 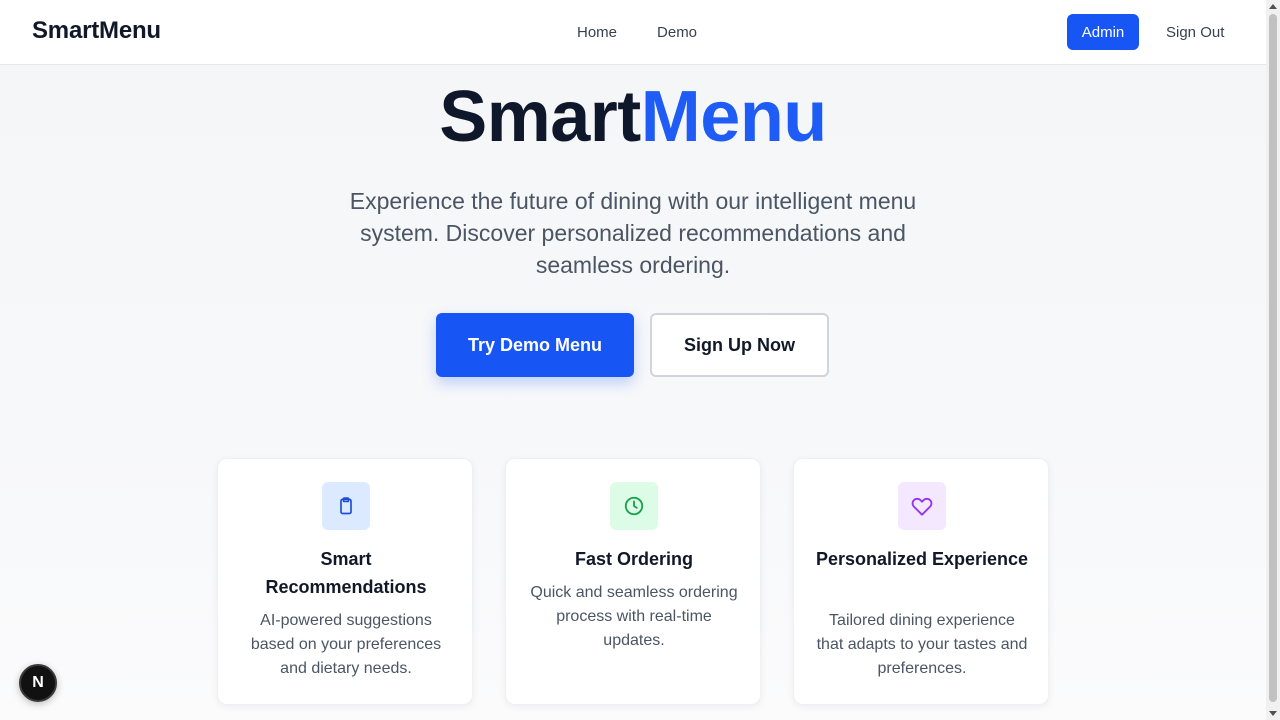 What do you see at coordinates (1103, 32) in the screenshot?
I see `admin-button: Admin` at bounding box center [1103, 32].